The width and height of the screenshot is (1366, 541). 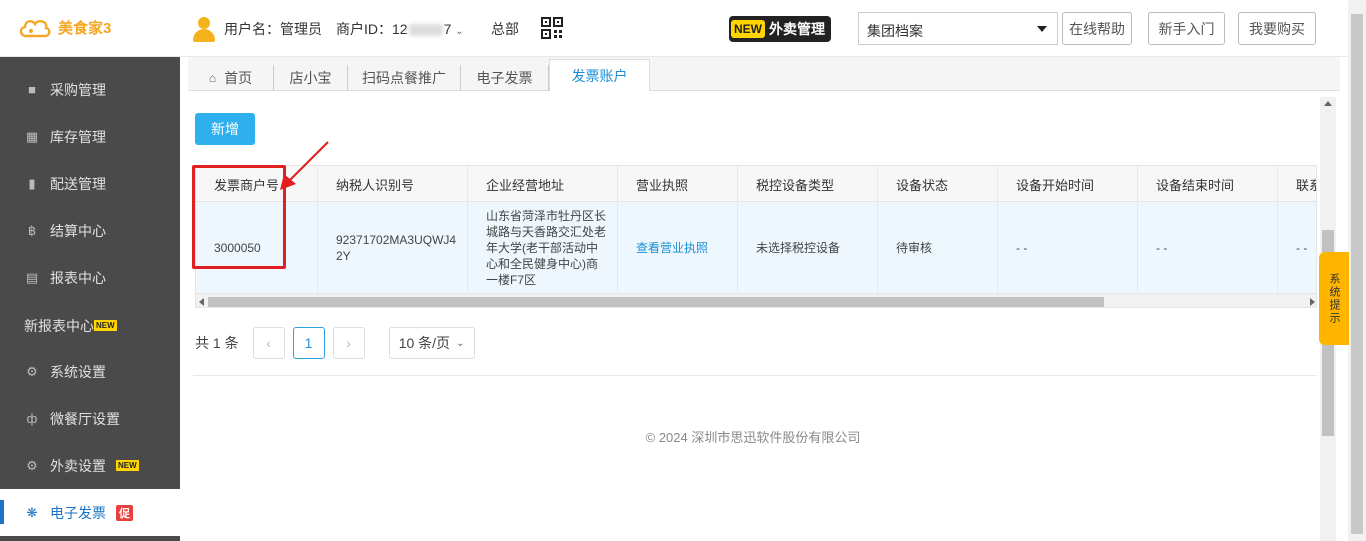 What do you see at coordinates (393, 247) in the screenshot?
I see `tax-id-cell: 92371702MA3UQWJ42Y` at bounding box center [393, 247].